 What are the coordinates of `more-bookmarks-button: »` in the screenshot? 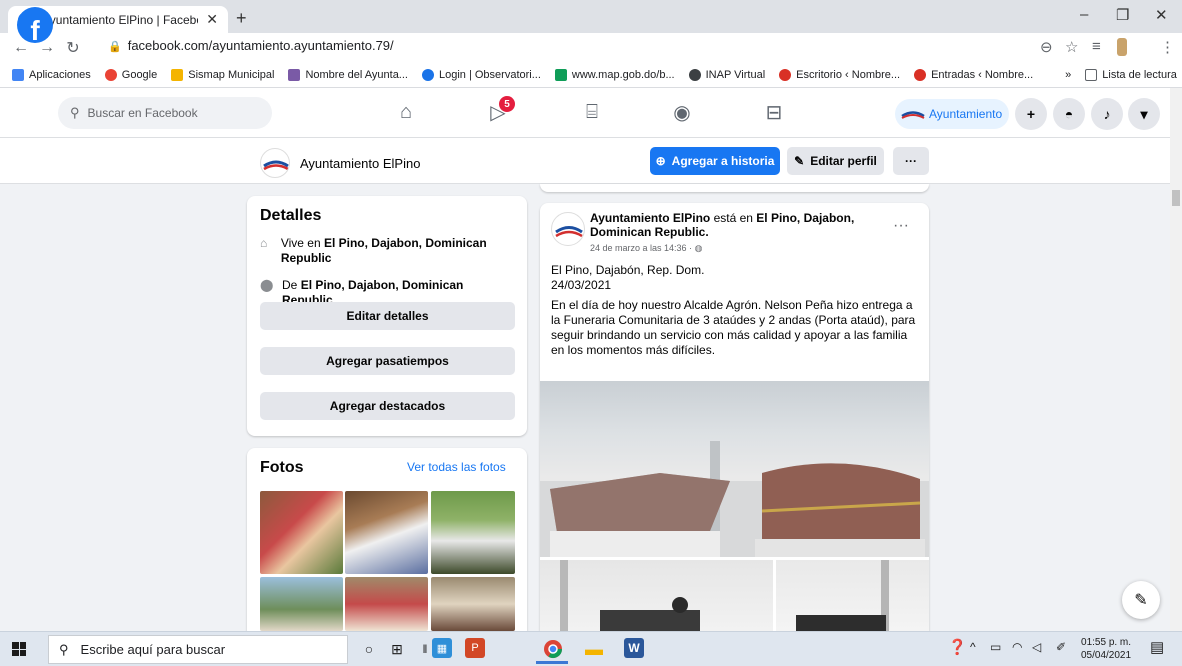 It's located at (1068, 75).